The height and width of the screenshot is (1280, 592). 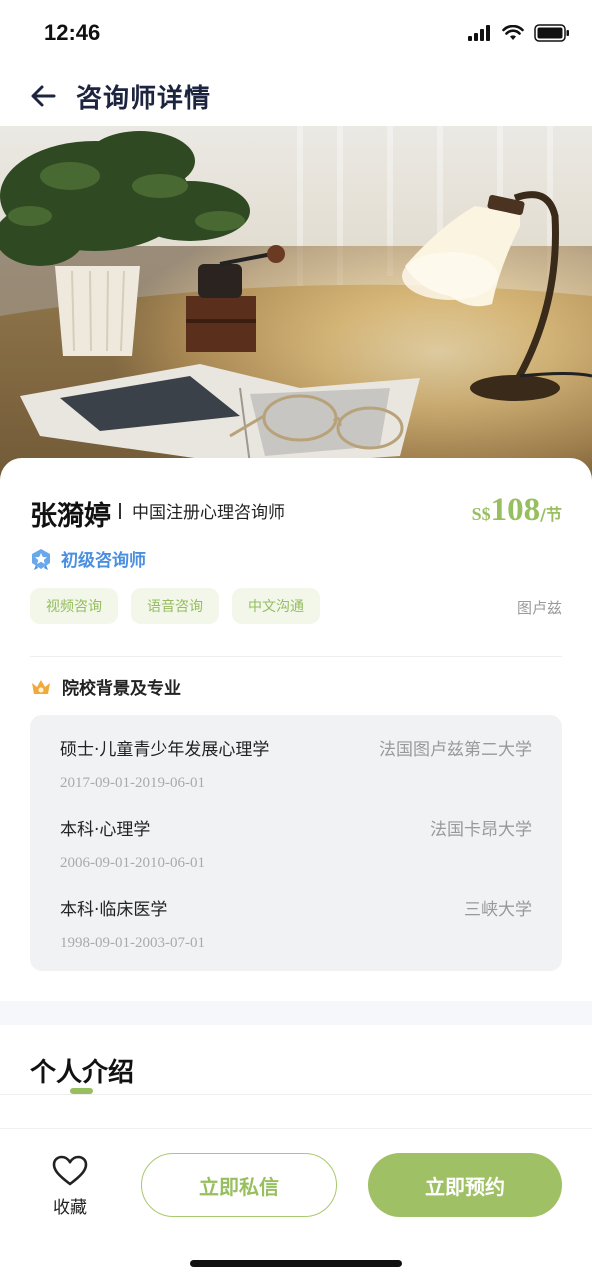 I want to click on signal-icon, so click(x=479, y=33).